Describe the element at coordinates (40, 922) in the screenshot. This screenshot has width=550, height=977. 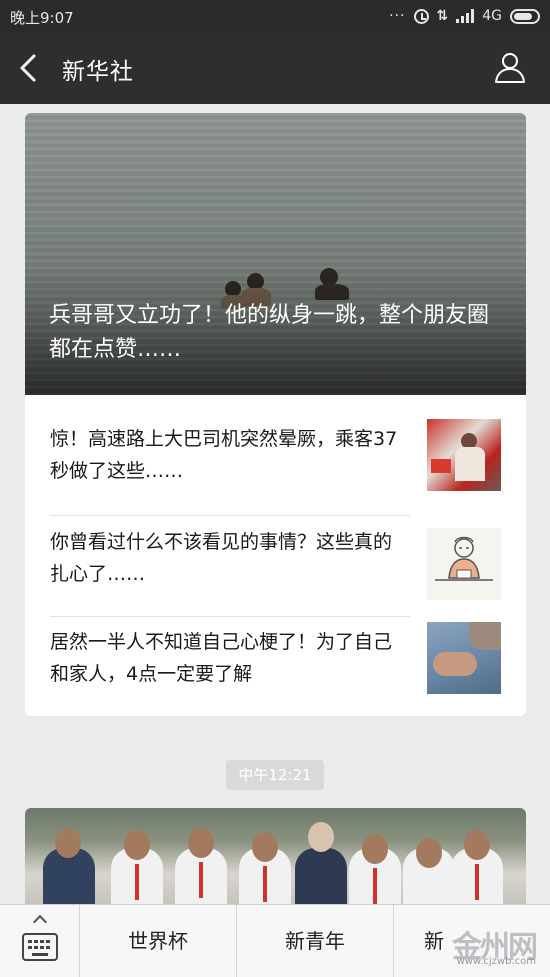
I see `caret-up-icon` at that location.